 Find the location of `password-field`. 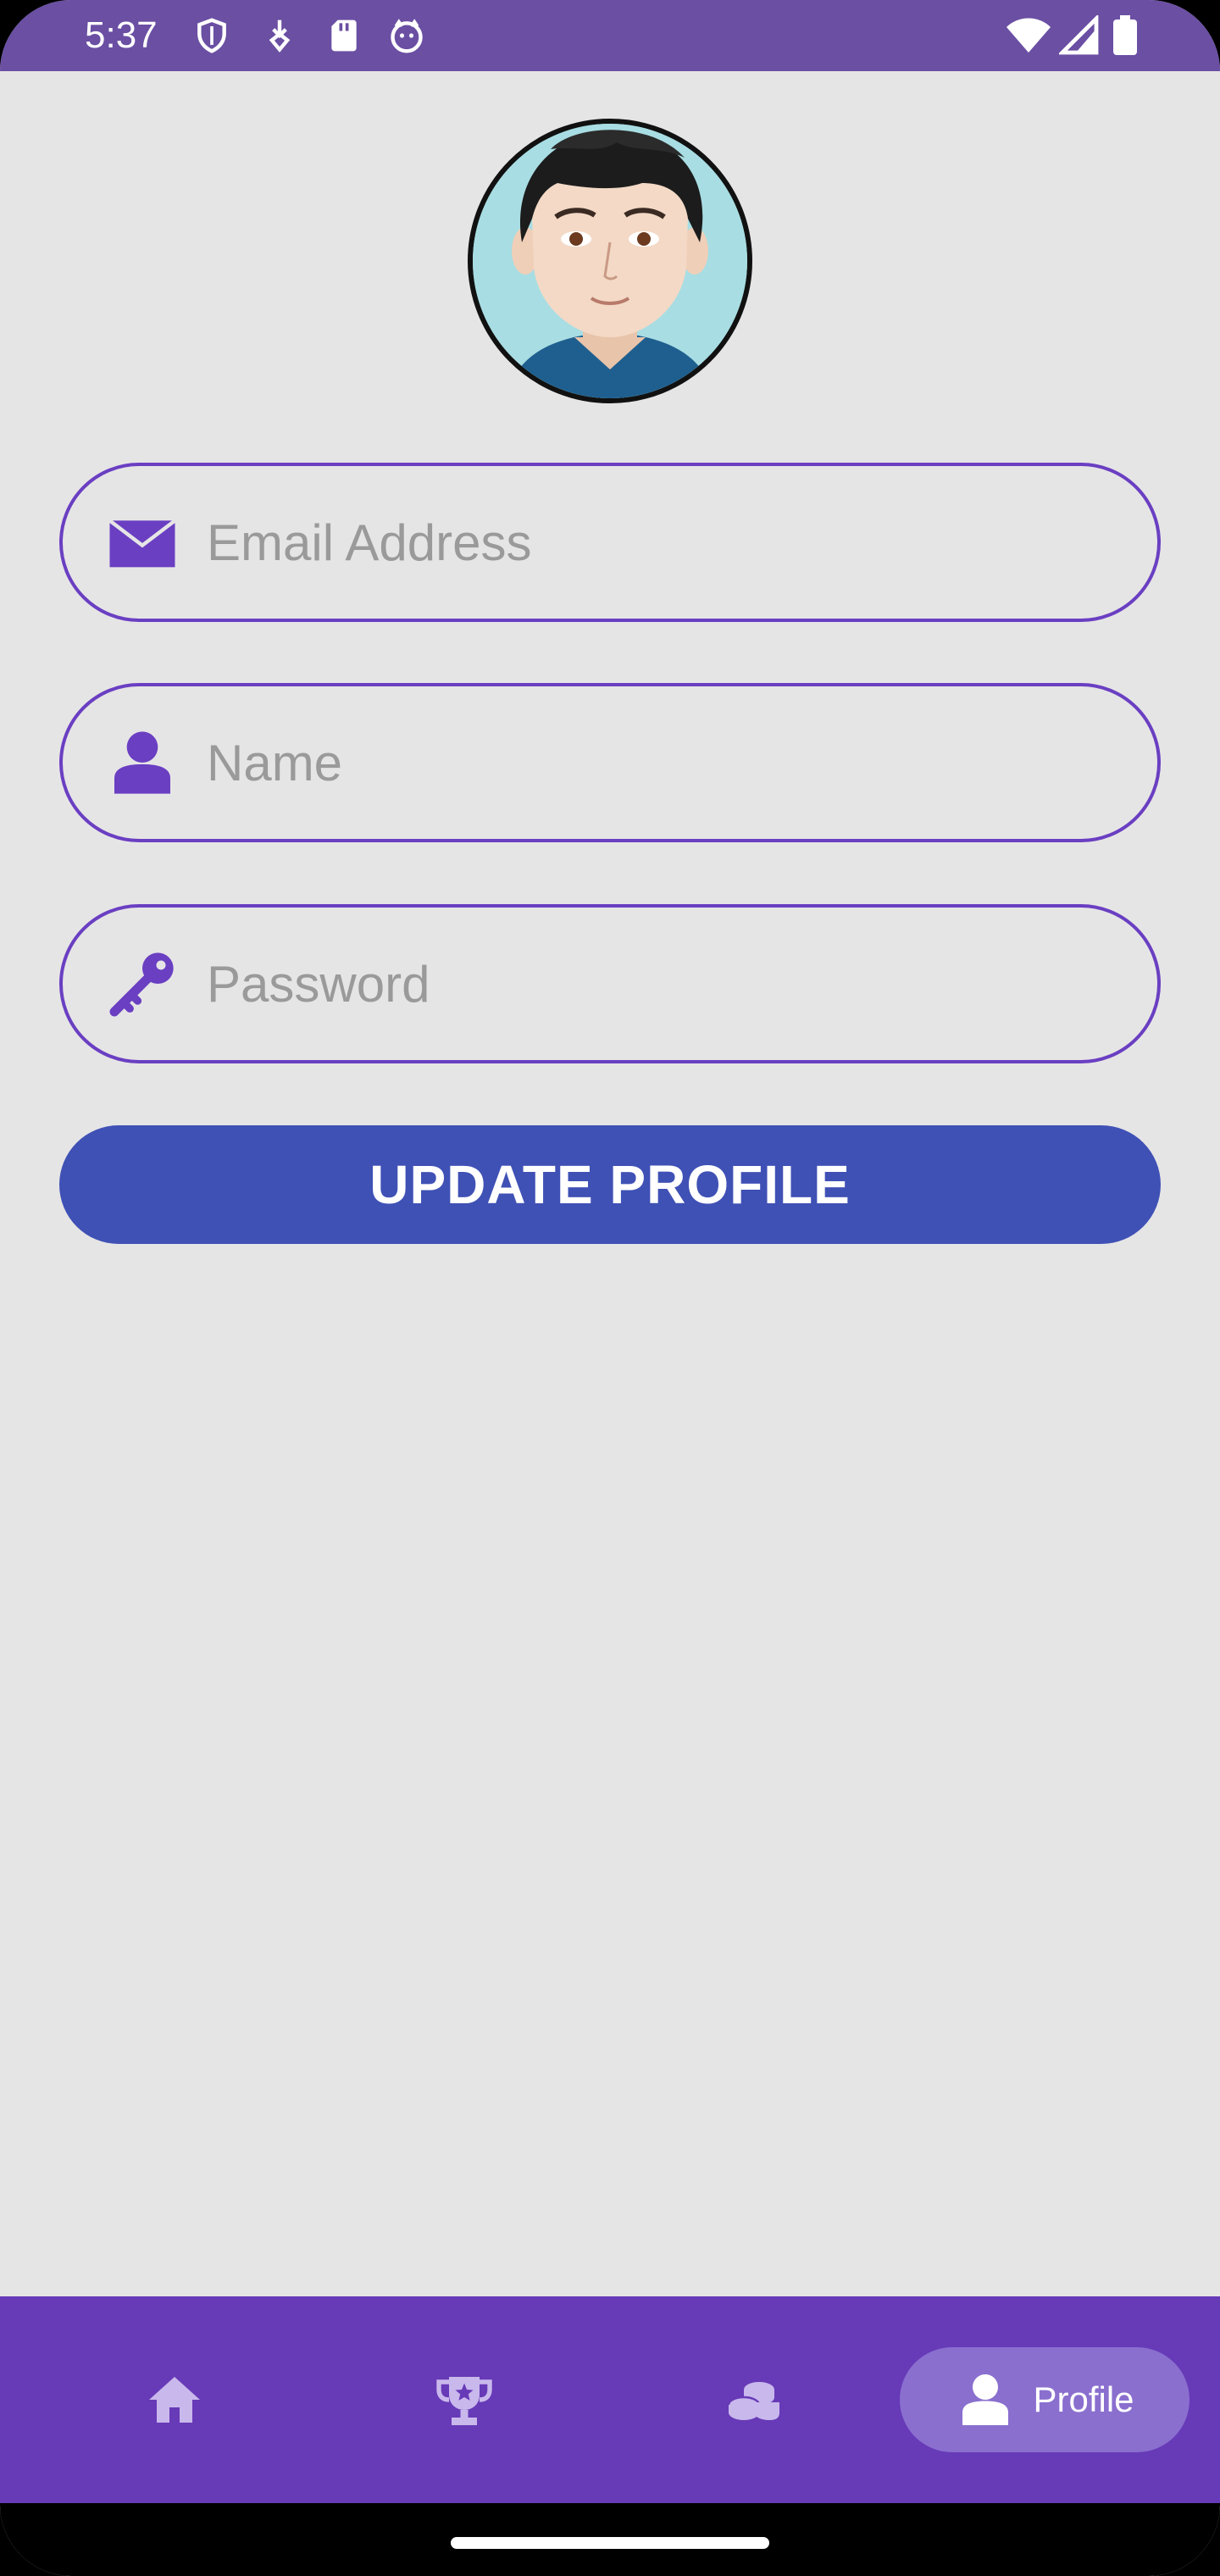

password-field is located at coordinates (610, 983).